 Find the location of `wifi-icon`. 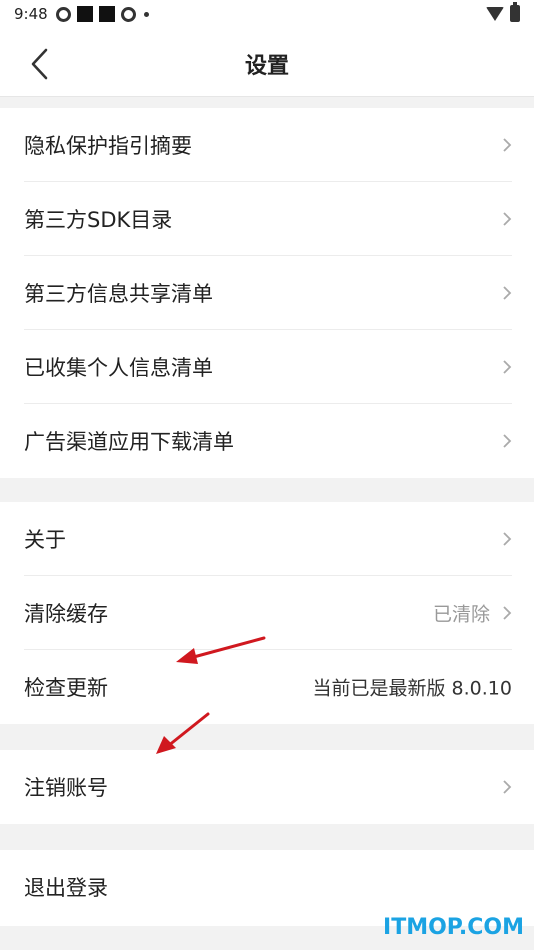

wifi-icon is located at coordinates (495, 13).